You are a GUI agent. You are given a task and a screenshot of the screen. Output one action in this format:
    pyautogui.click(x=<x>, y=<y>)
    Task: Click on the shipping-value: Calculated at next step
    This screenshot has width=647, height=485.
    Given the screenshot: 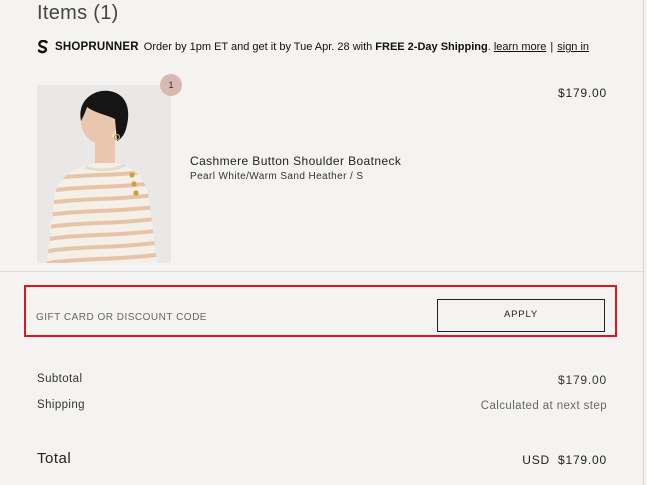 What is the action you would take?
    pyautogui.click(x=543, y=406)
    